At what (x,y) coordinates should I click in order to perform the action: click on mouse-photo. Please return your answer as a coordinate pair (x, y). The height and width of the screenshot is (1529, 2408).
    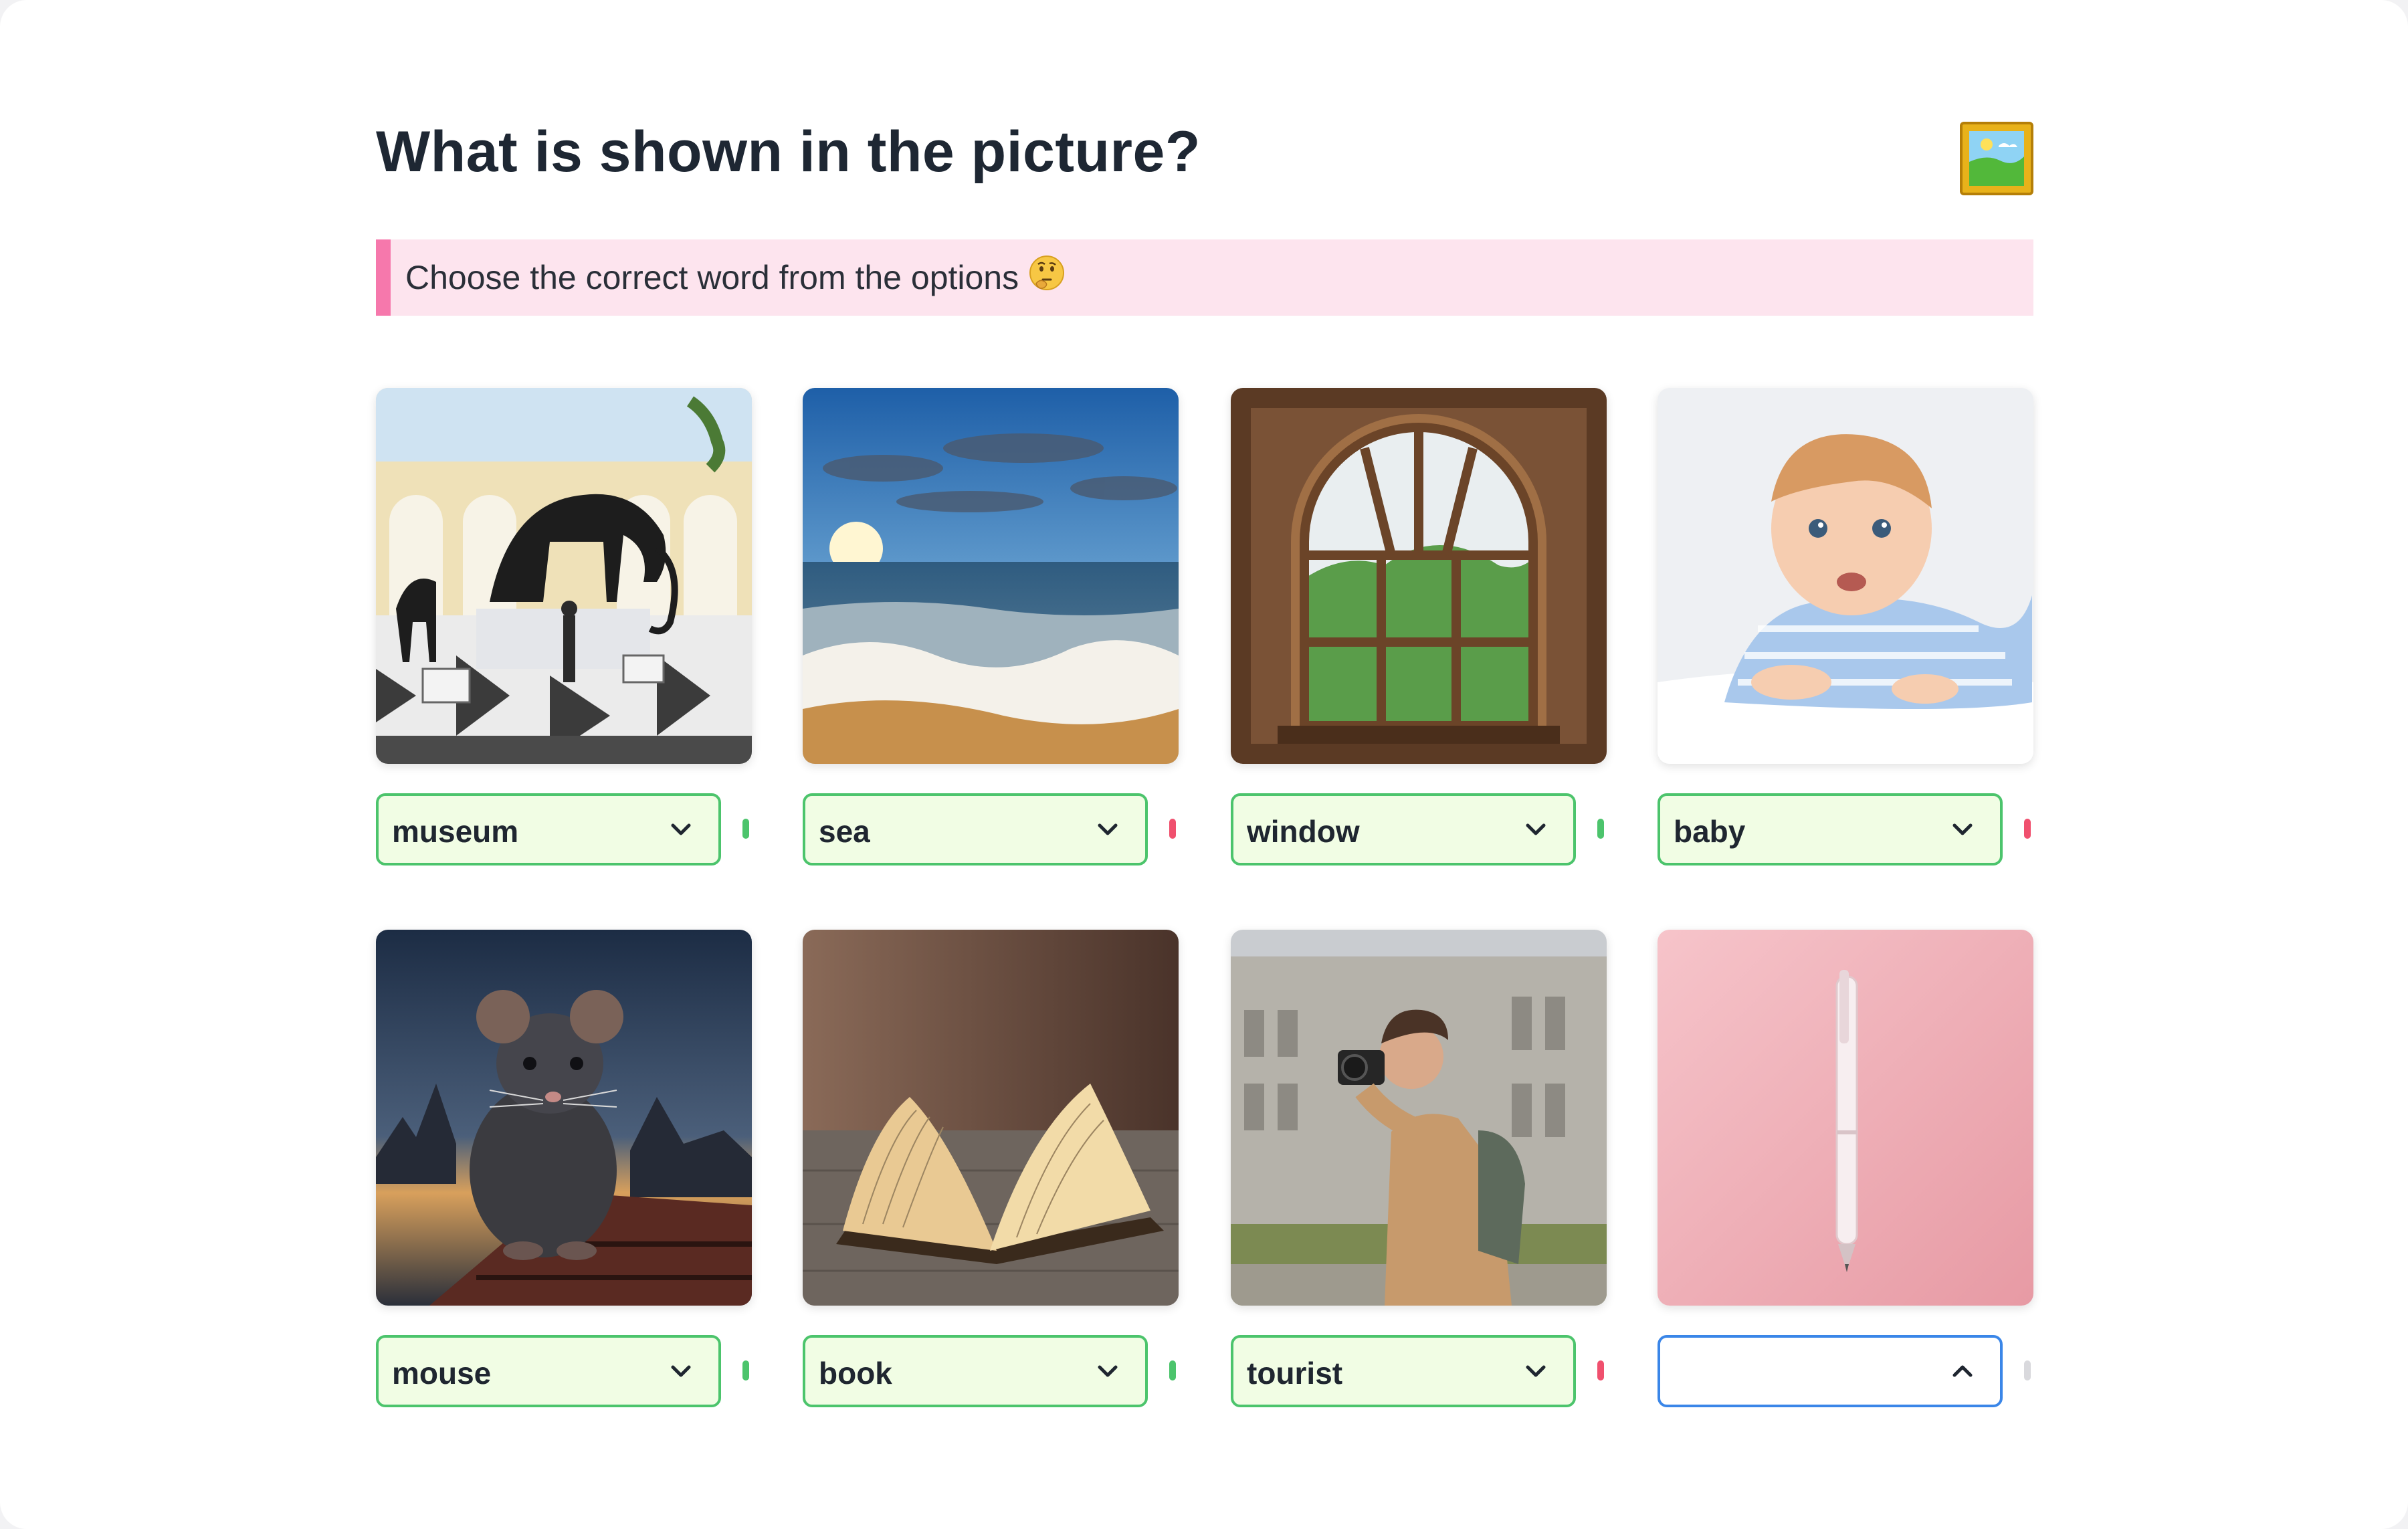
    Looking at the image, I should click on (564, 1118).